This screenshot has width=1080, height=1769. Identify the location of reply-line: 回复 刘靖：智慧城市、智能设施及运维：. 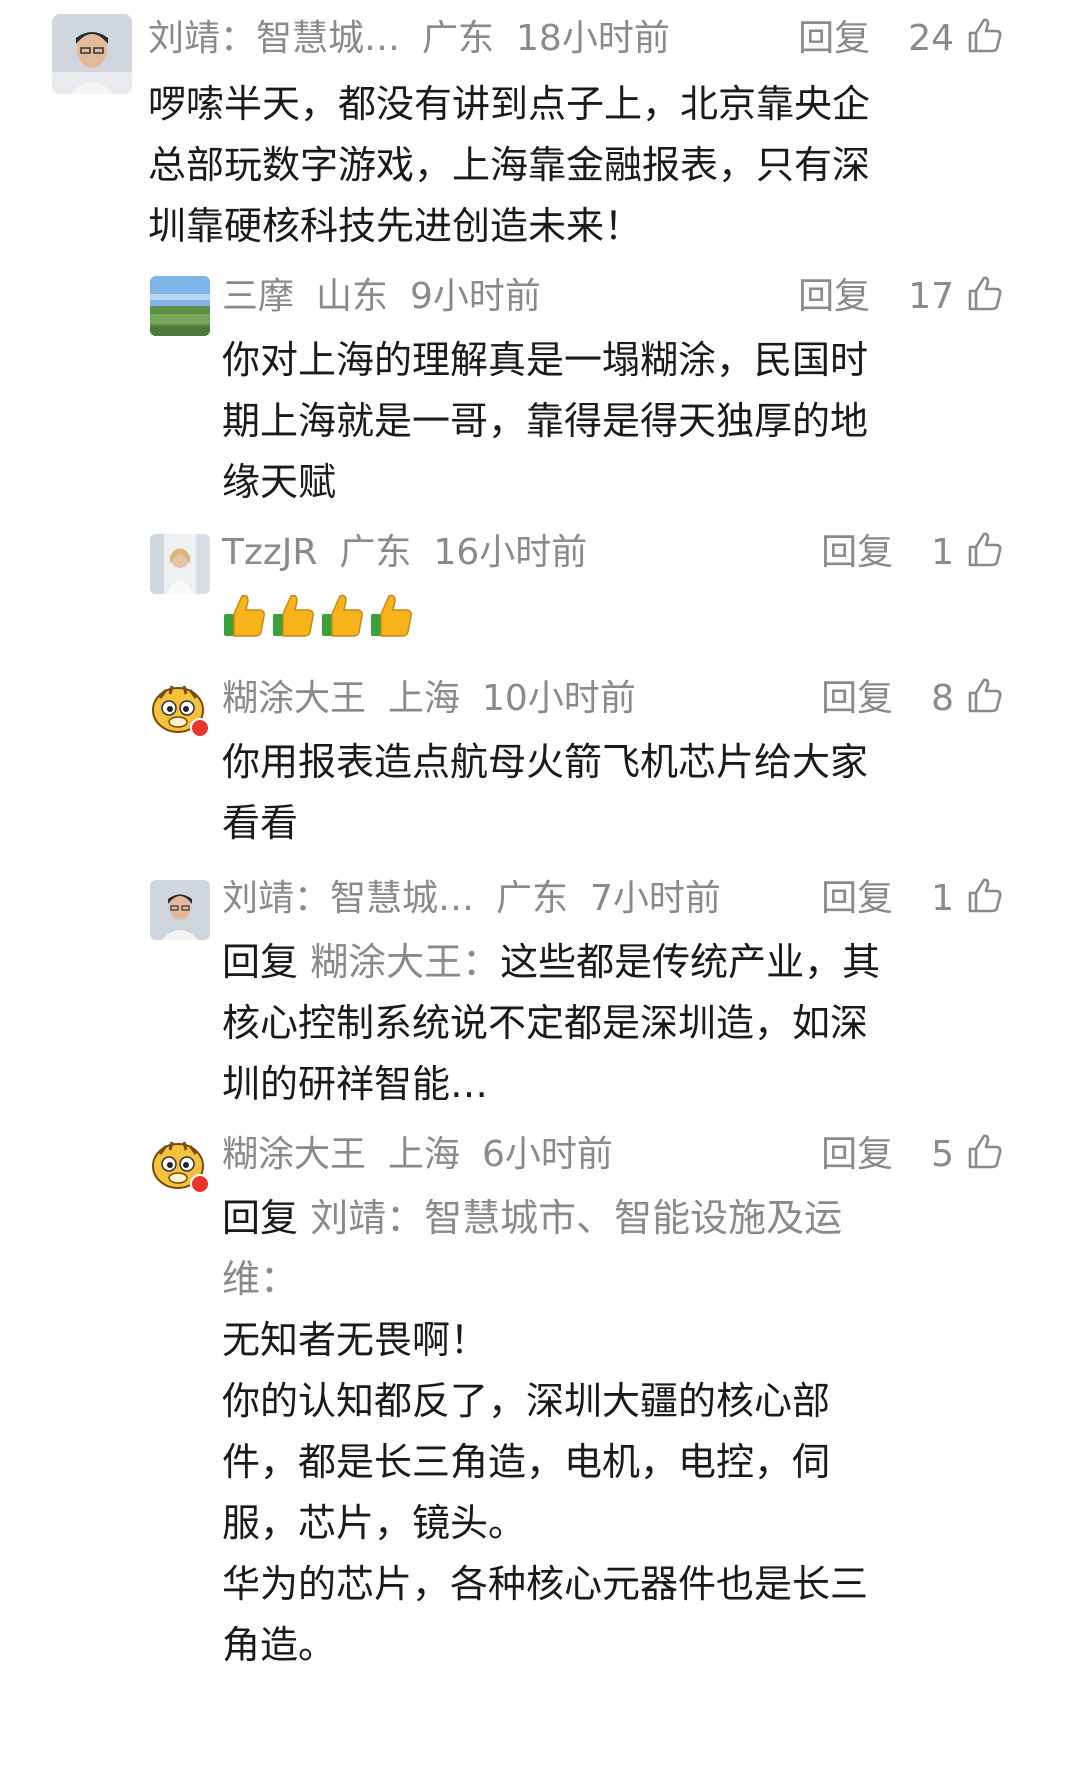
(562, 1249).